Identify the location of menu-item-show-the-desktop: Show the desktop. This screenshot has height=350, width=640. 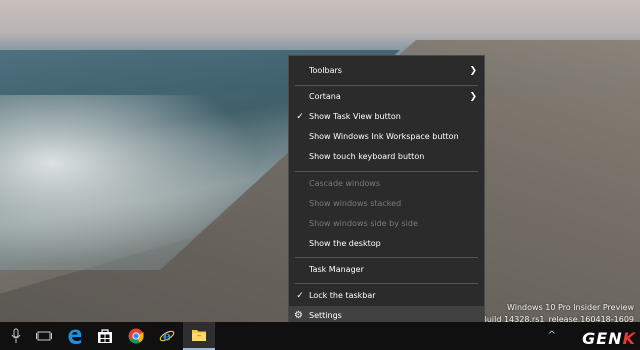
(386, 244).